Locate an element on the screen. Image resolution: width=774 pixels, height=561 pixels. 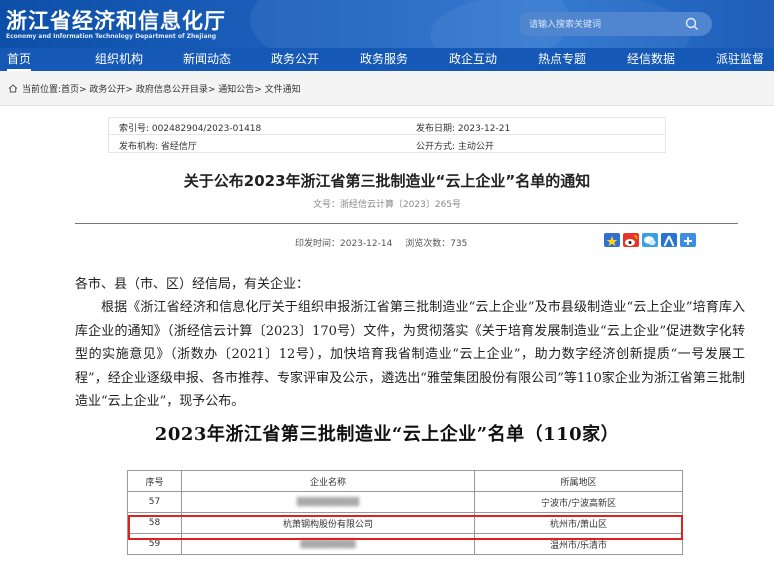
article-title: 关于公布2023年浙江省第三批制造业“云上企业”名单的通知 is located at coordinates (387, 181).